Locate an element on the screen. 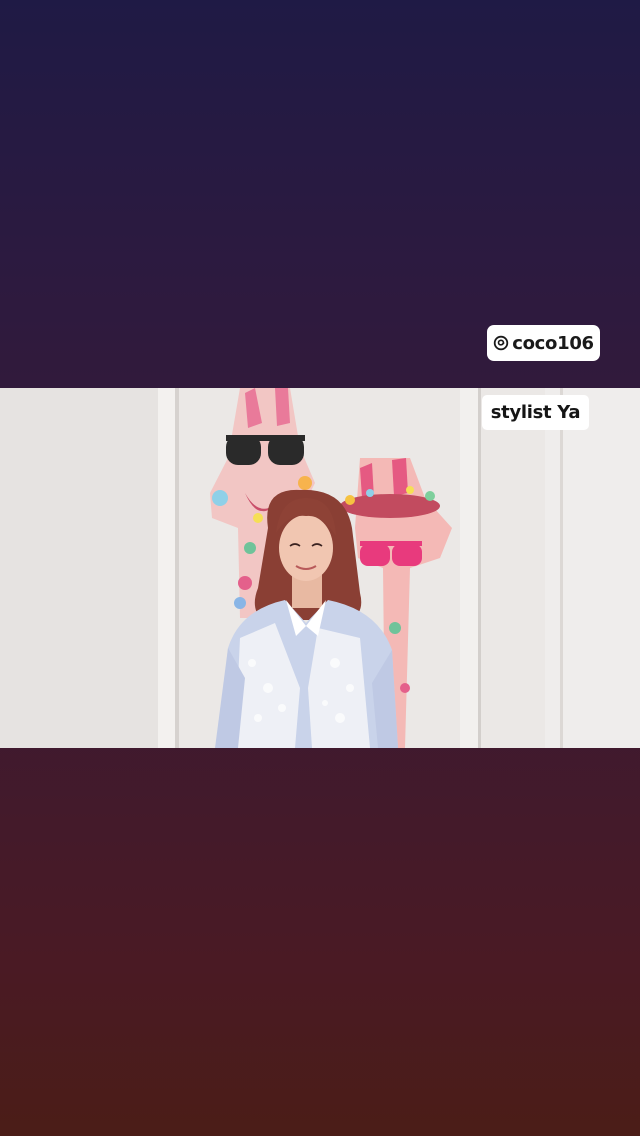 Image resolution: width=640 pixels, height=1136 pixels. mention-handle: coco106 is located at coordinates (553, 343).